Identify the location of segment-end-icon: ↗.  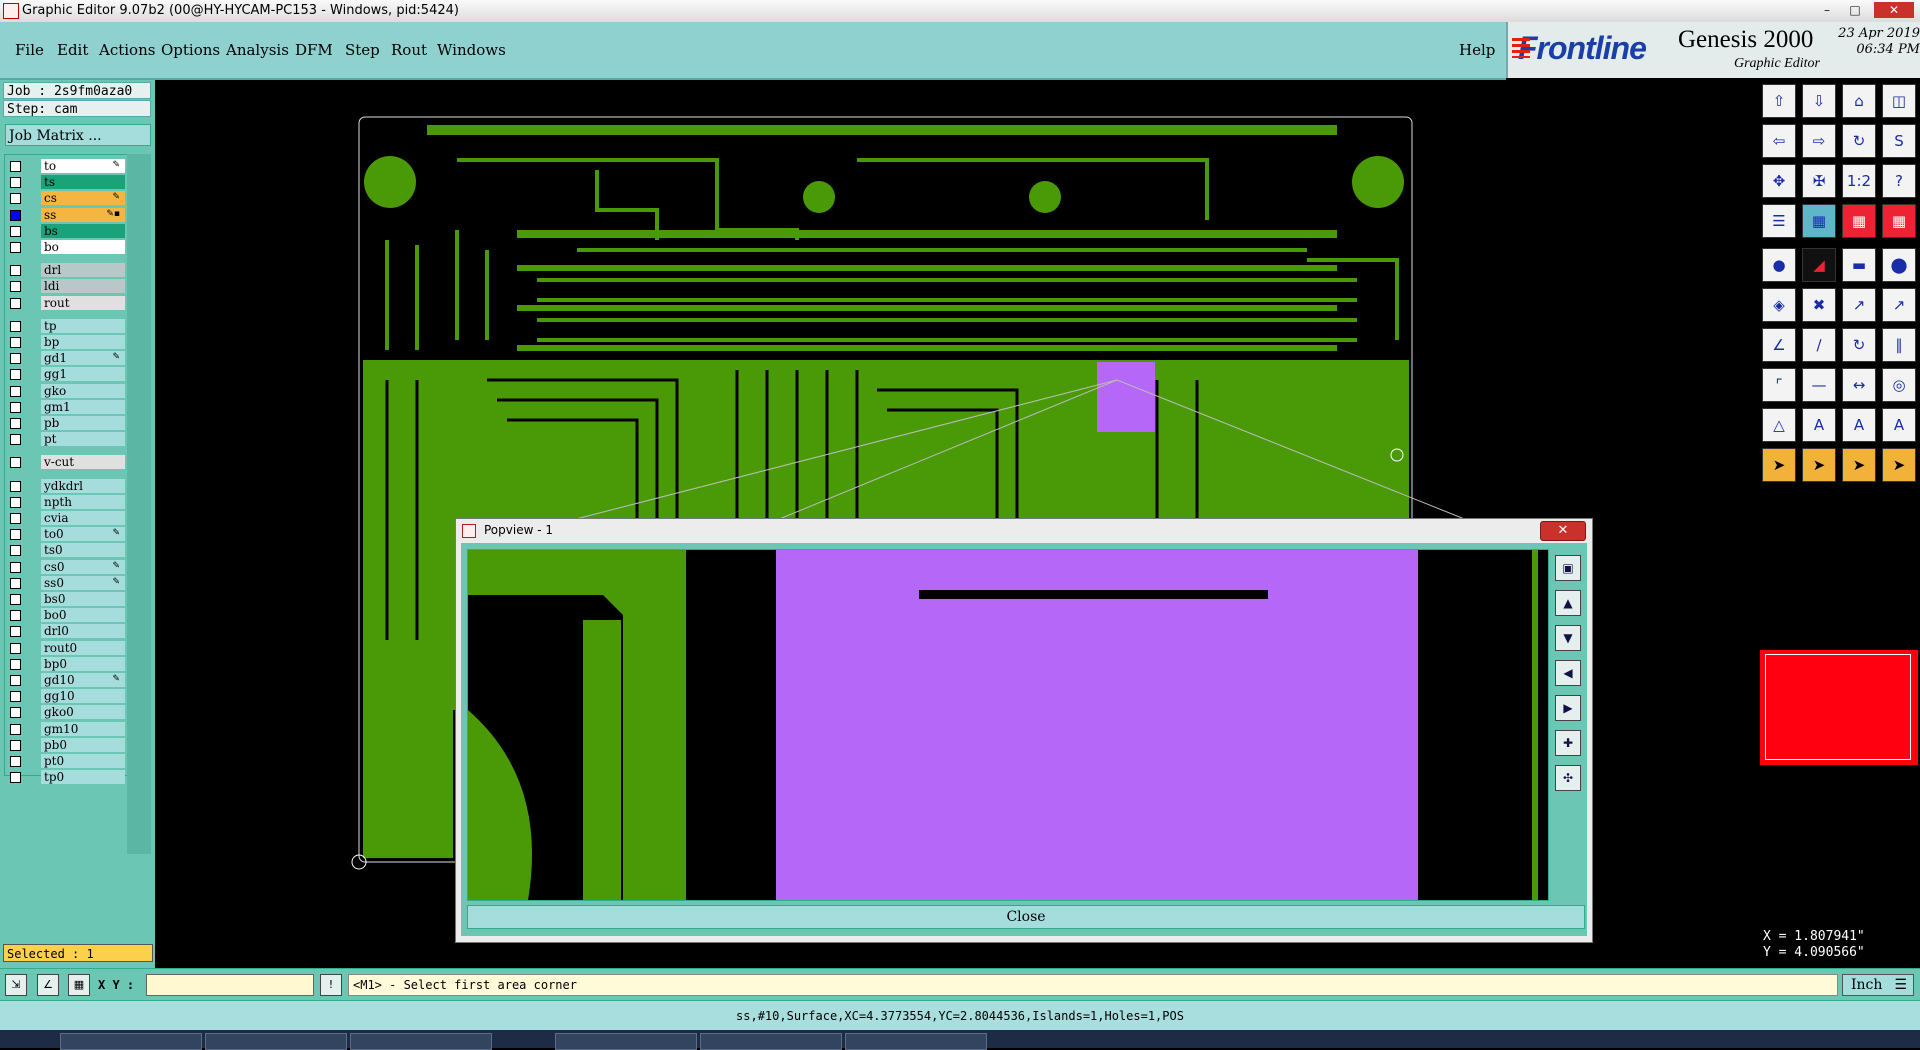
(1899, 305).